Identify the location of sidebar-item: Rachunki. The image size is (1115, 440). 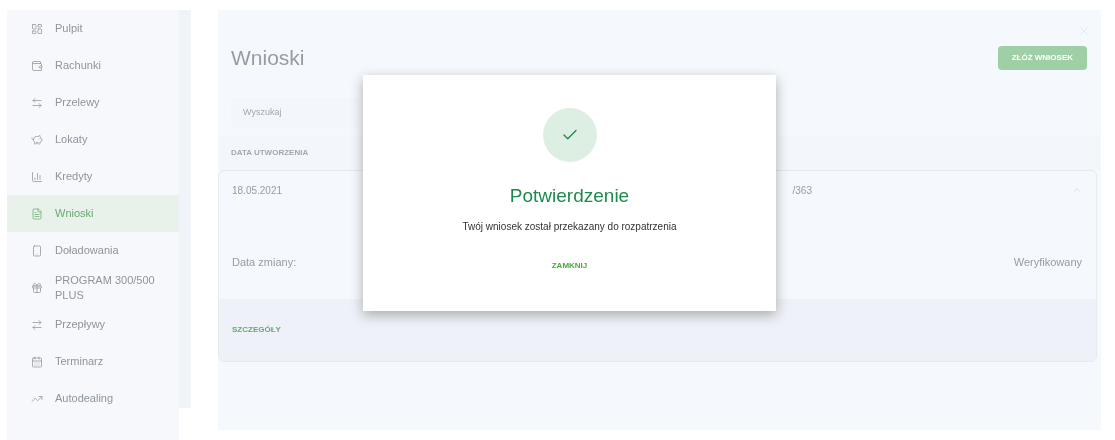
(93, 65).